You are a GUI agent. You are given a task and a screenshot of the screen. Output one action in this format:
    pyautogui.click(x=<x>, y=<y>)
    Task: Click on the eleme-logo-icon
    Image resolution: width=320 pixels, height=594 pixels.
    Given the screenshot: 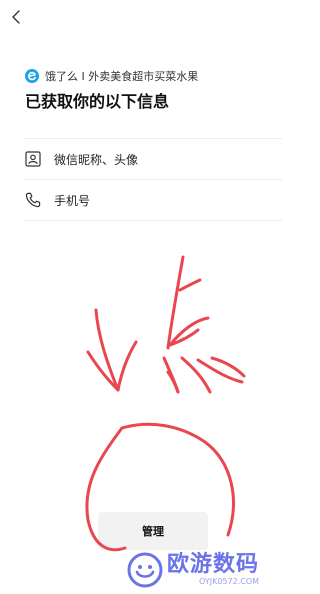 What is the action you would take?
    pyautogui.click(x=32, y=76)
    